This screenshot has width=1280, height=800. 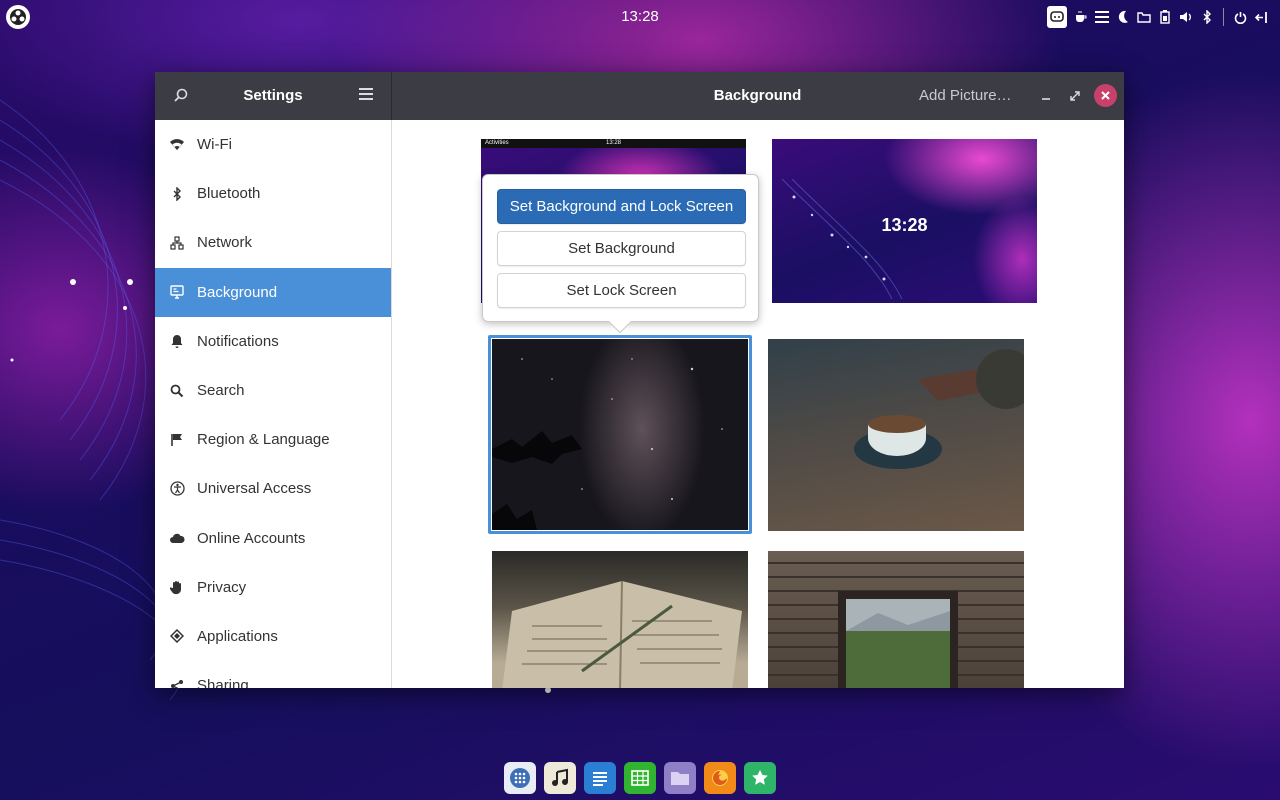 What do you see at coordinates (1046, 96) in the screenshot?
I see `minimize-icon` at bounding box center [1046, 96].